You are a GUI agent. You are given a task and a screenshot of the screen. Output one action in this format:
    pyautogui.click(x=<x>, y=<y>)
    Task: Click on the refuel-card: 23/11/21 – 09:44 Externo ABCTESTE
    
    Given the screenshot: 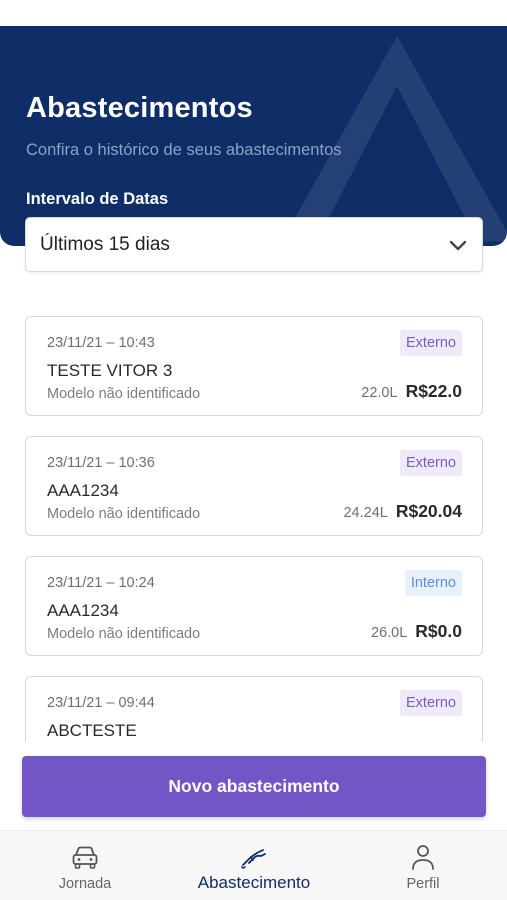 What is the action you would take?
    pyautogui.click(x=254, y=709)
    